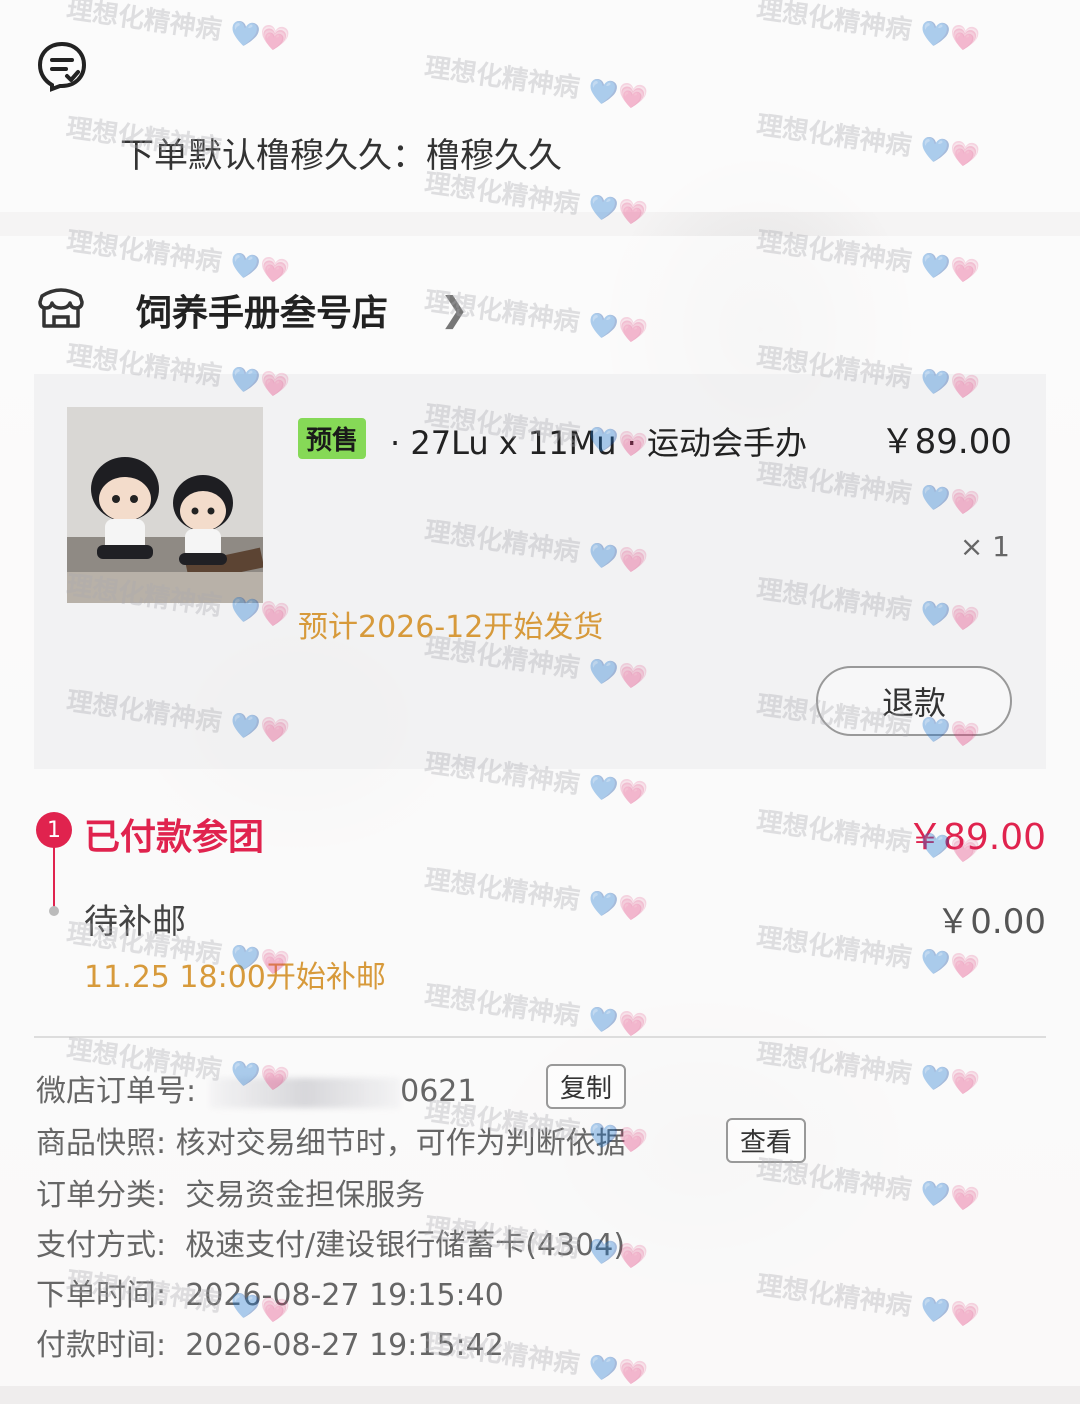 This screenshot has width=1080, height=1404. I want to click on chevron-right-icon: ❯, so click(454, 310).